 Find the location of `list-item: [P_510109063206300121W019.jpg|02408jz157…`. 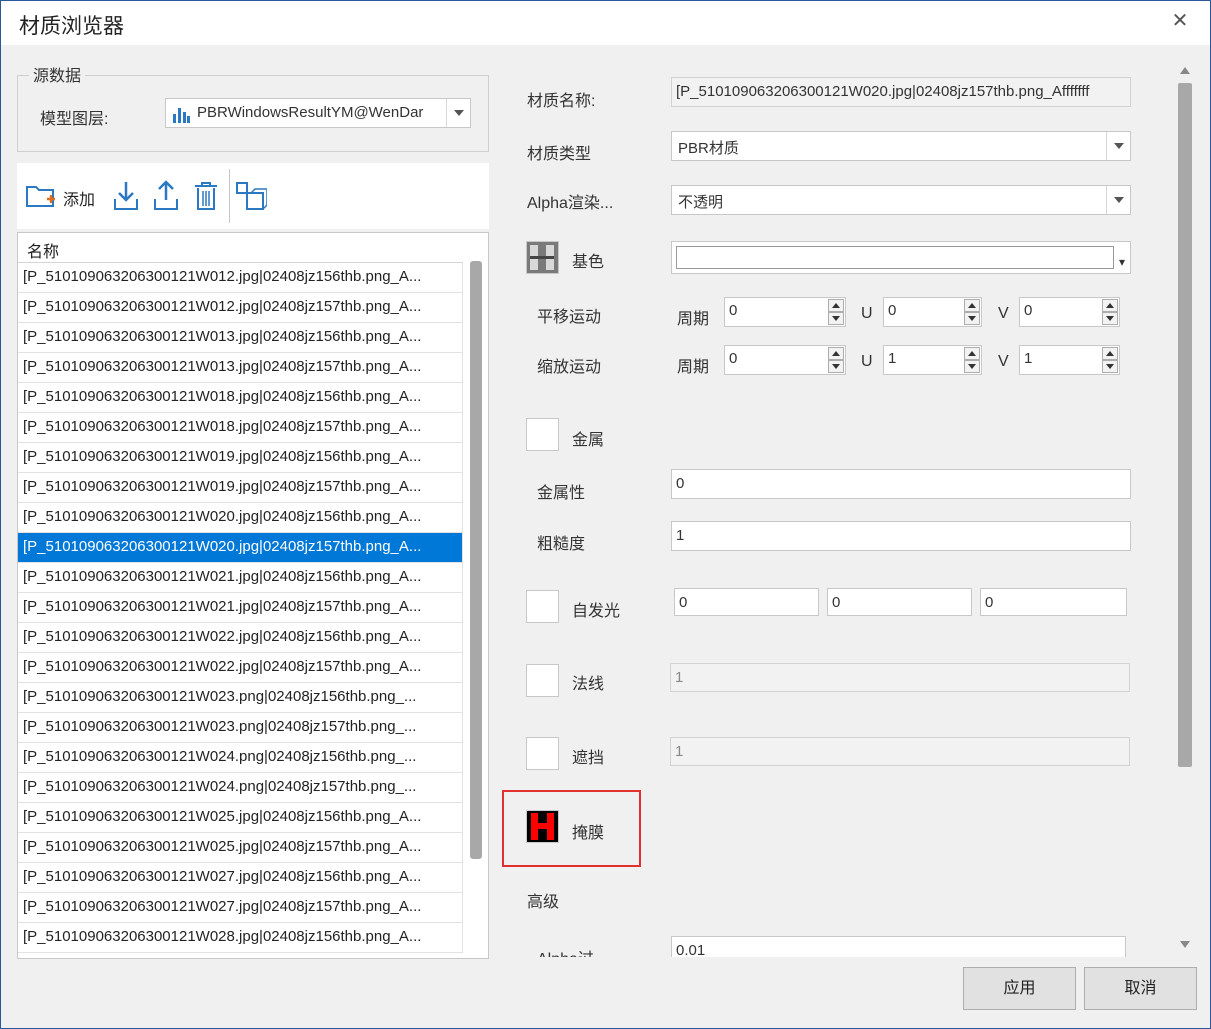

list-item: [P_510109063206300121W019.jpg|02408jz157… is located at coordinates (240, 488).